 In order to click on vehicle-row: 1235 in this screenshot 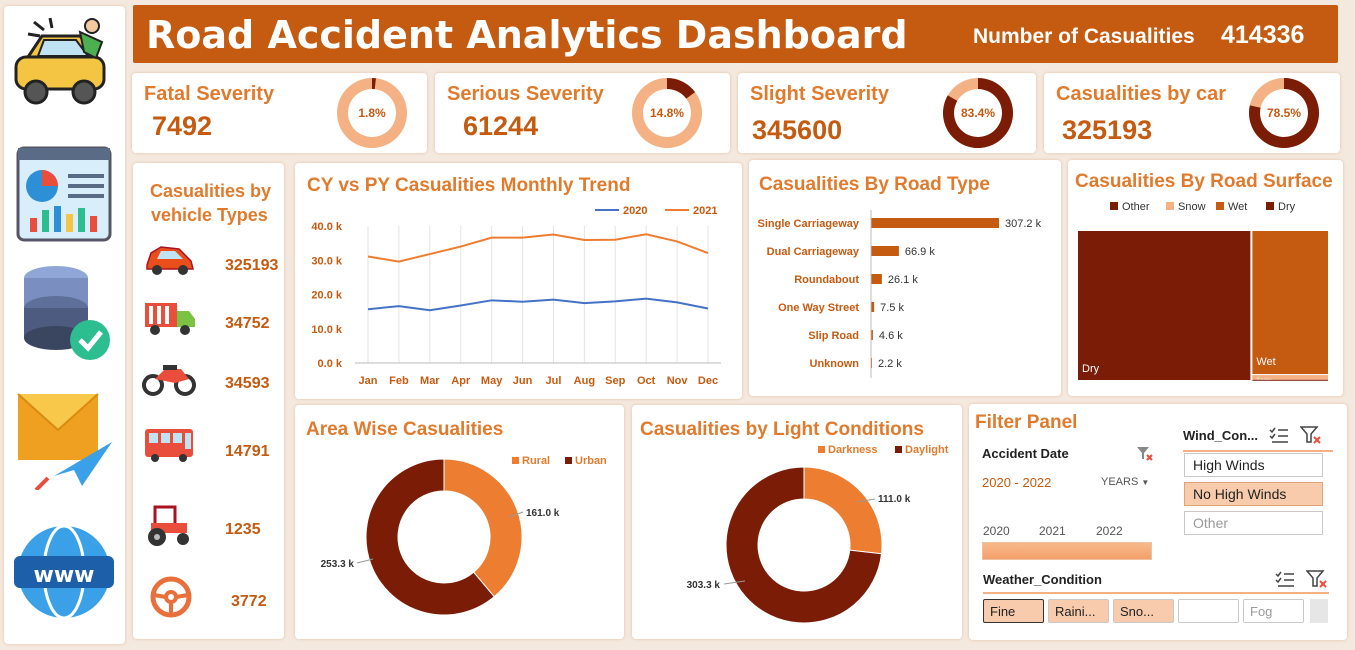, I will do `click(211, 528)`.